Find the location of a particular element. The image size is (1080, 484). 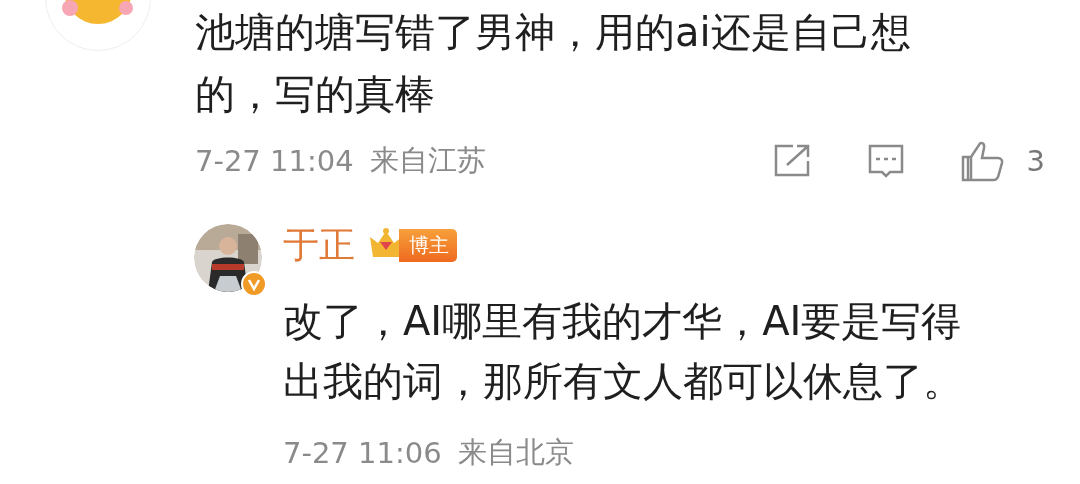

comment-location: 来自江苏 is located at coordinates (427, 160).